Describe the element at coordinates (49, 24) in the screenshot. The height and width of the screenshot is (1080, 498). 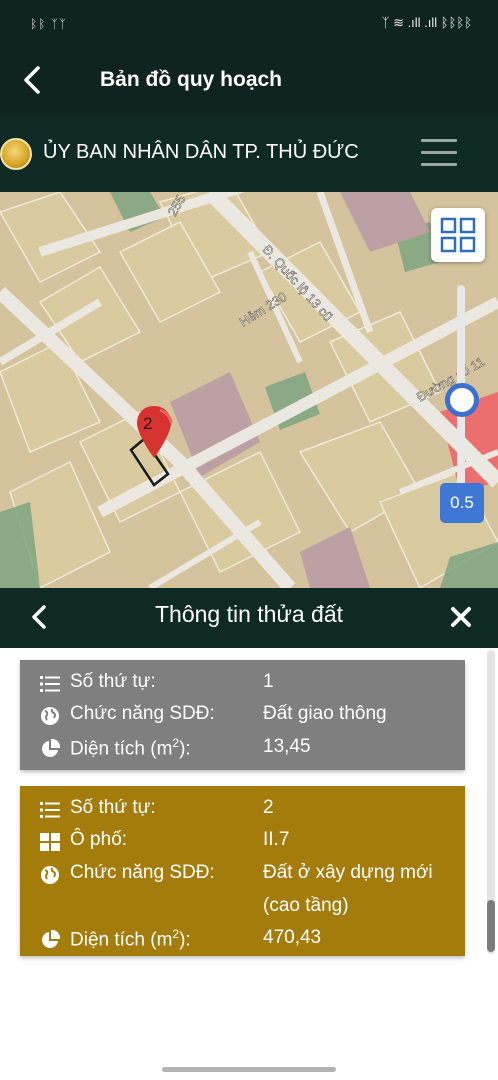
I see `status-bar-left: ᛒᛒ ᛉᛉ` at that location.